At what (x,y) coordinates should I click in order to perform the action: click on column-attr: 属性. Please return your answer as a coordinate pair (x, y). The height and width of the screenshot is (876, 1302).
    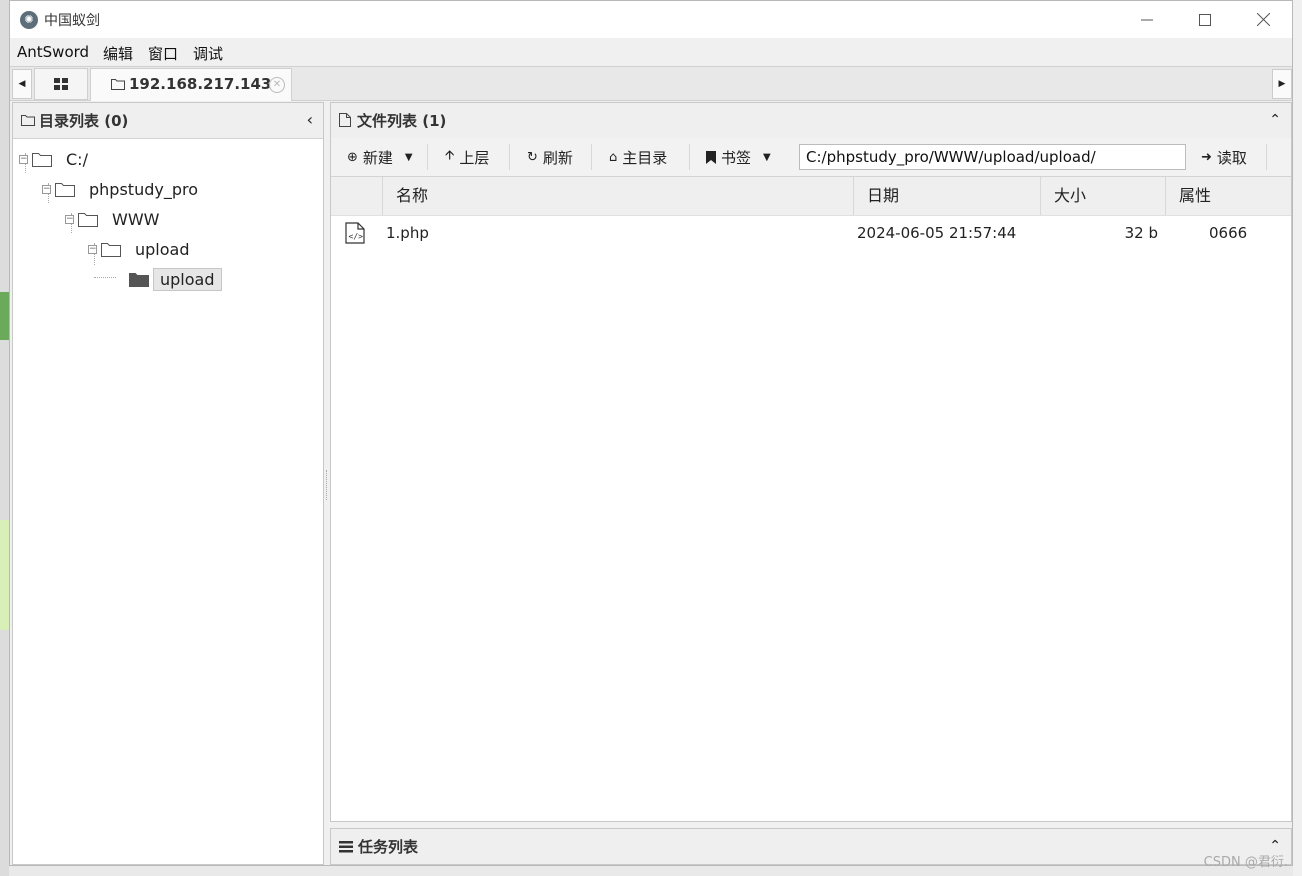
    Looking at the image, I should click on (1228, 196).